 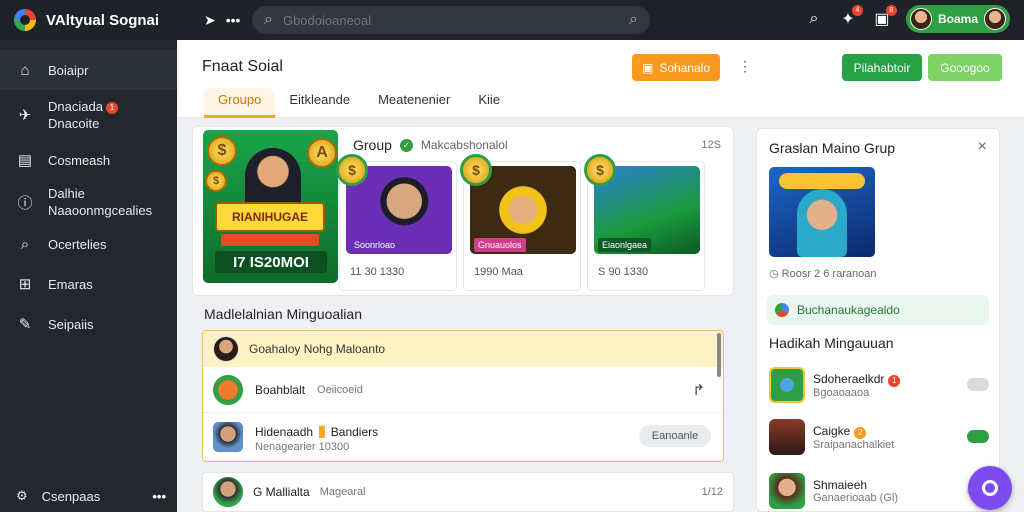 I want to click on row-sub: Bgoaoaaoa, so click(x=841, y=392).